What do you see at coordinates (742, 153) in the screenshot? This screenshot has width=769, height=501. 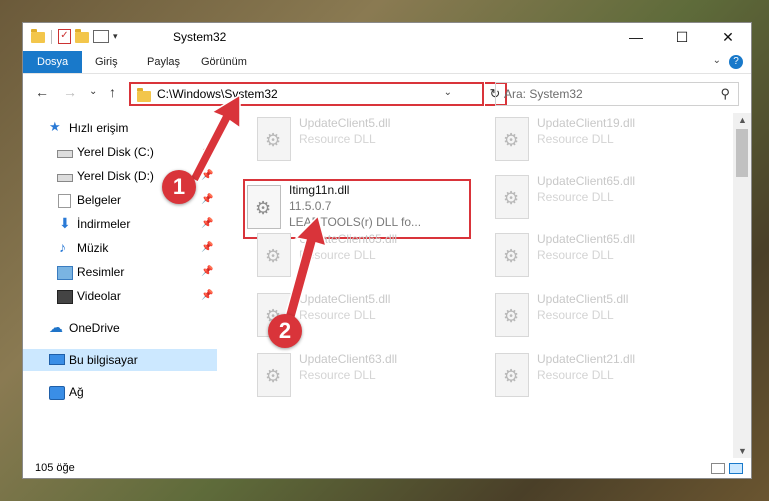 I see `scrollbar-thumb` at bounding box center [742, 153].